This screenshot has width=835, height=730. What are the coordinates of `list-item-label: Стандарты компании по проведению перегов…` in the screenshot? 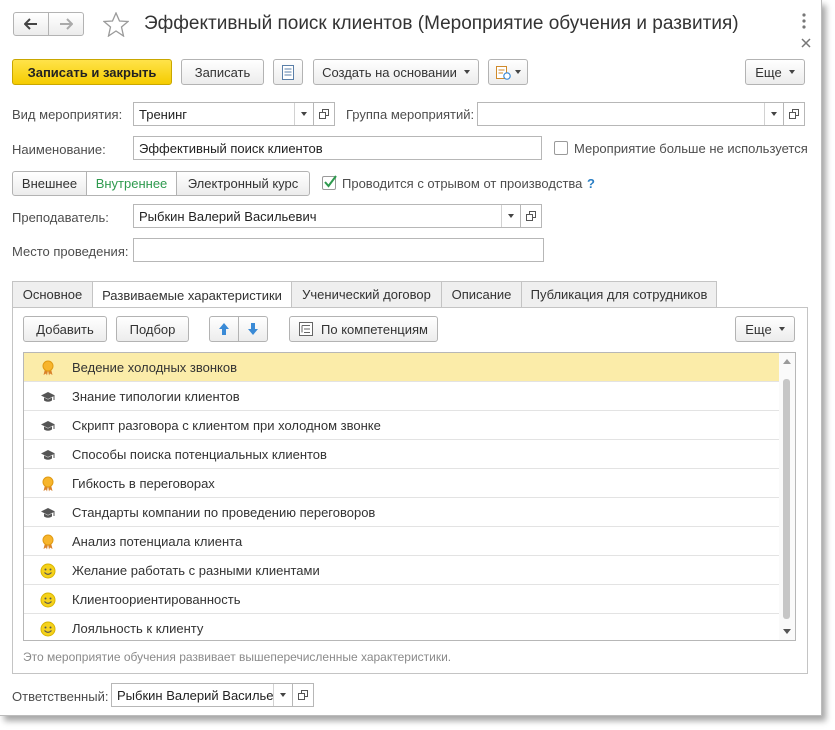 It's located at (224, 512).